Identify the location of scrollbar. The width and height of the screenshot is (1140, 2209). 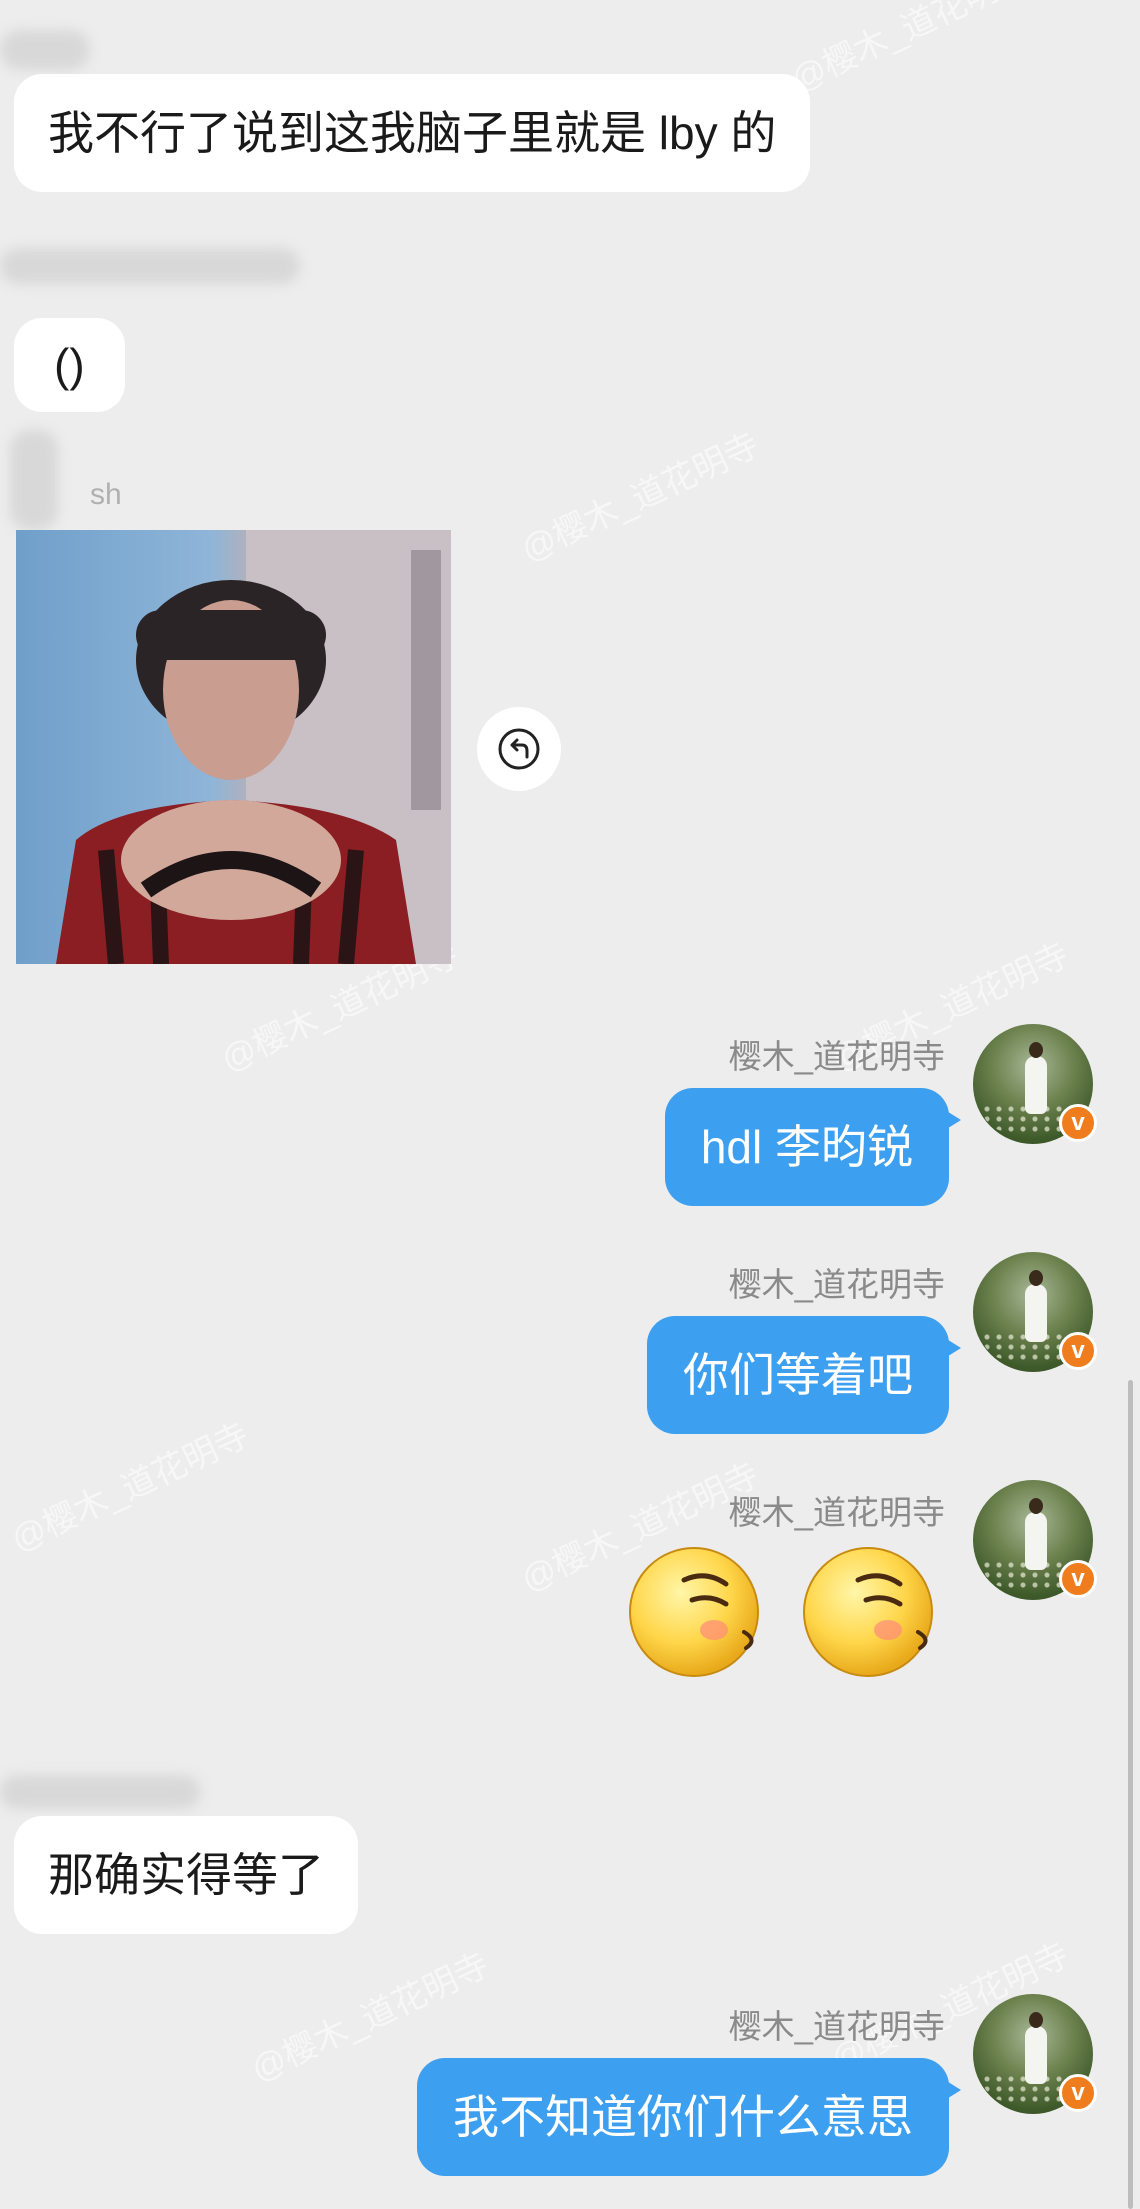
(1130, 1794).